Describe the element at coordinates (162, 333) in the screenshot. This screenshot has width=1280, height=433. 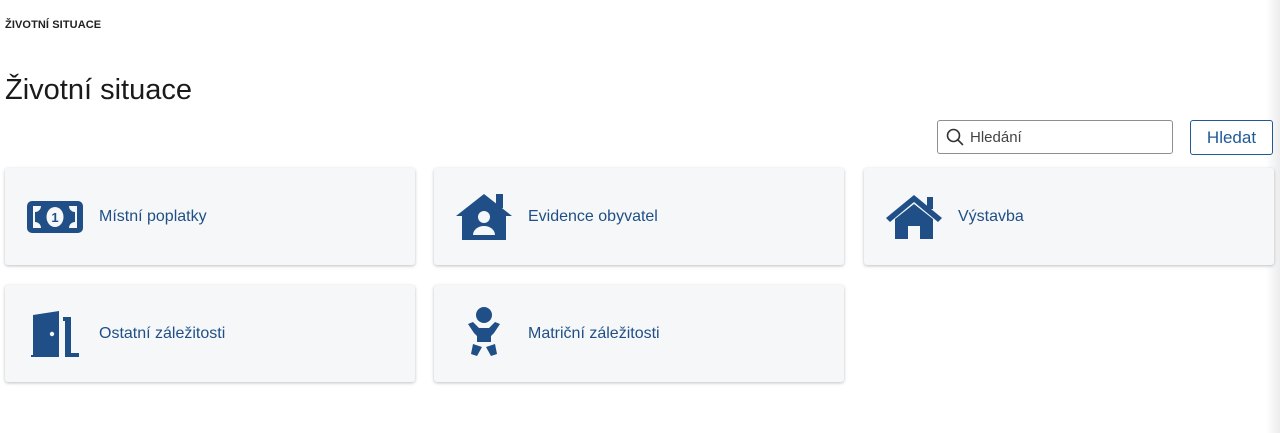
I see `card-label: Ostatní záležitosti` at that location.